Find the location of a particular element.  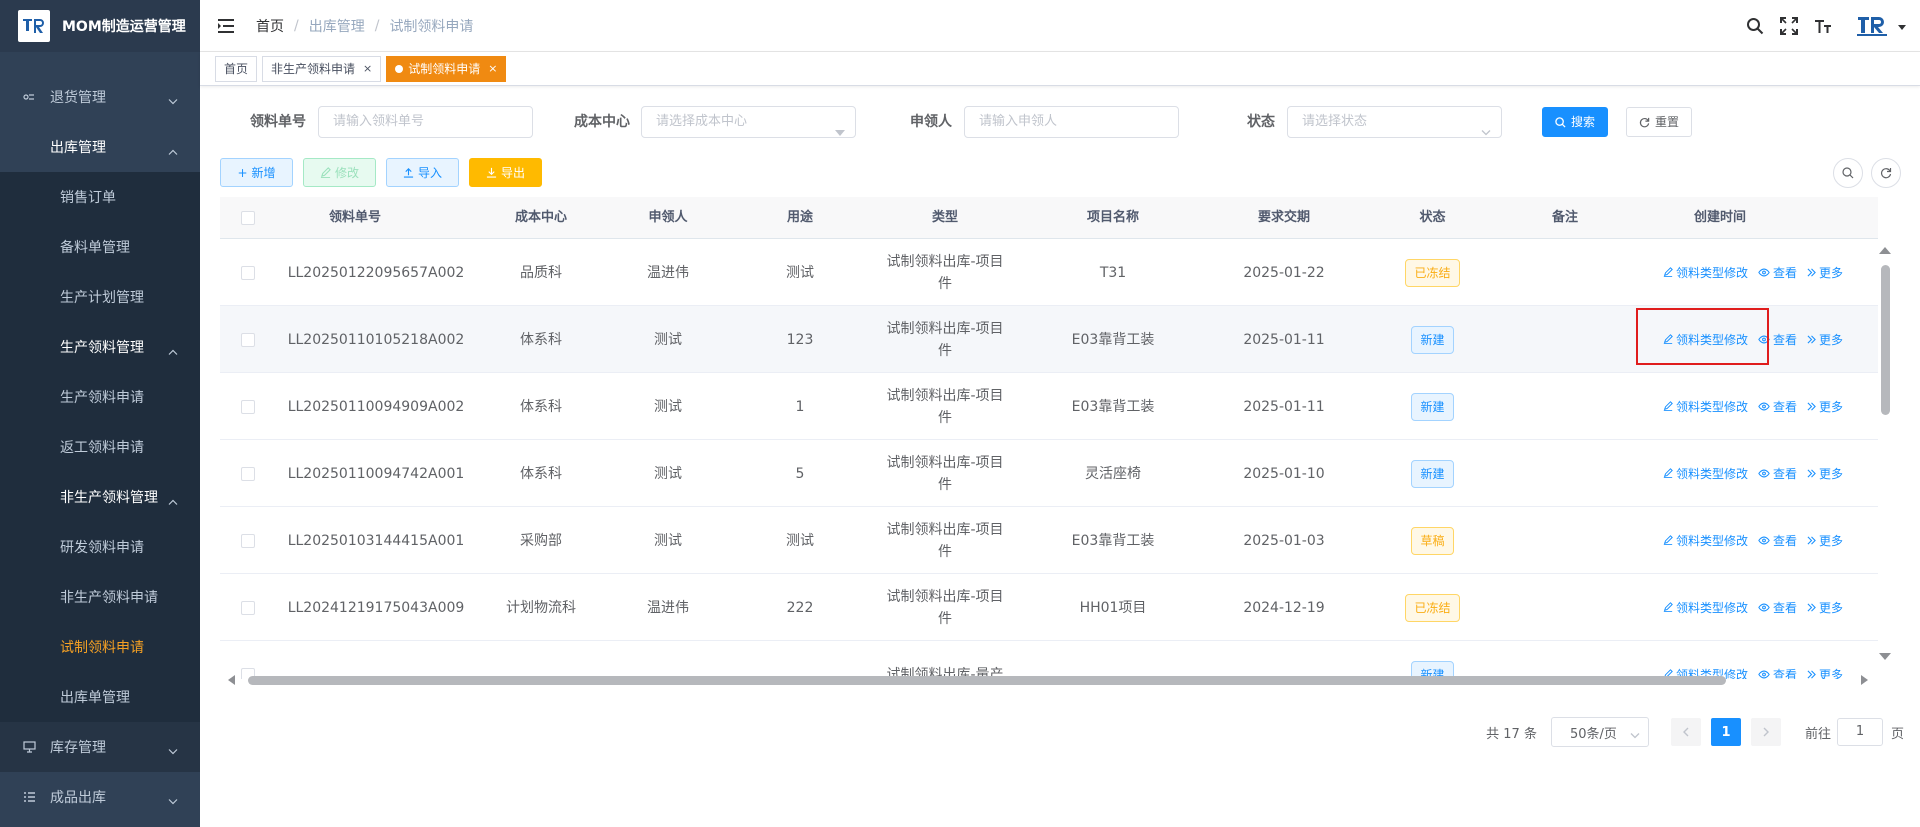

tag-label: 试制领料申请 is located at coordinates (444, 68).